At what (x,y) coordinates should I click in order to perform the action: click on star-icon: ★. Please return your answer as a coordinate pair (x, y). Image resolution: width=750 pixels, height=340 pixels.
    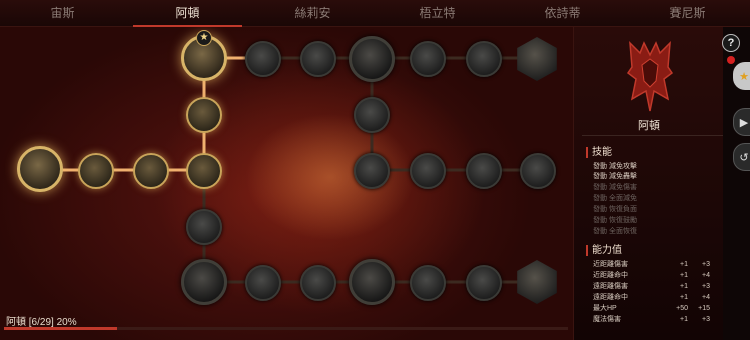
    Looking at the image, I should click on (204, 38).